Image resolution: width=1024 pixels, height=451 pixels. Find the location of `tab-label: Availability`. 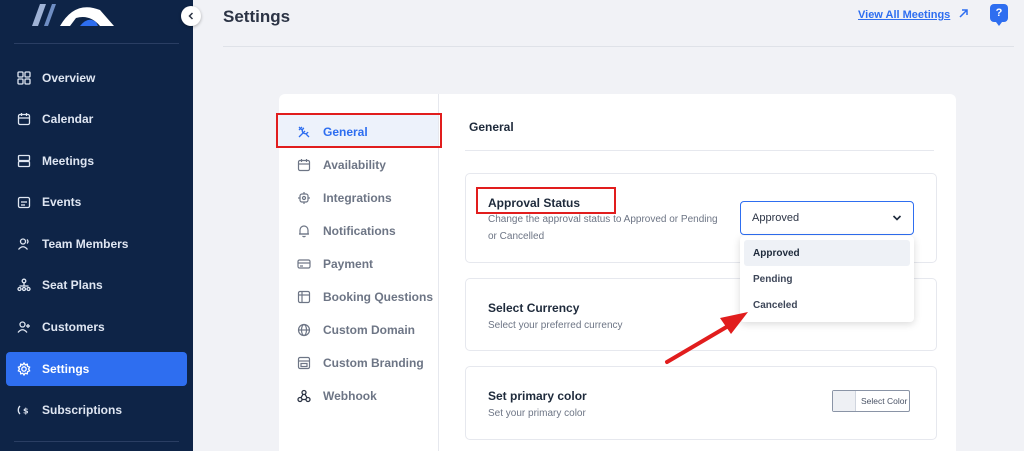

tab-label: Availability is located at coordinates (354, 164).